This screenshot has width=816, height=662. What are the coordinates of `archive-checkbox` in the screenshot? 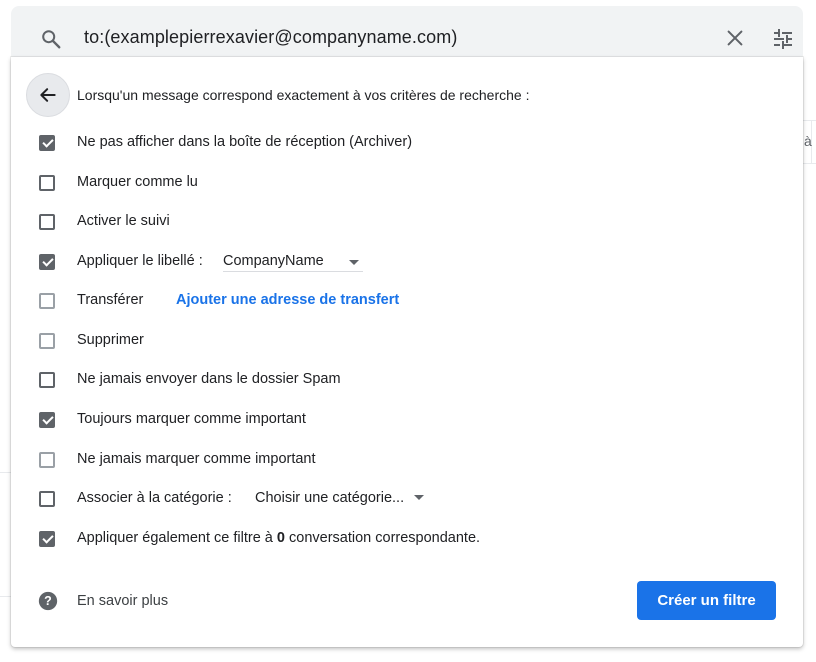 It's located at (47, 143).